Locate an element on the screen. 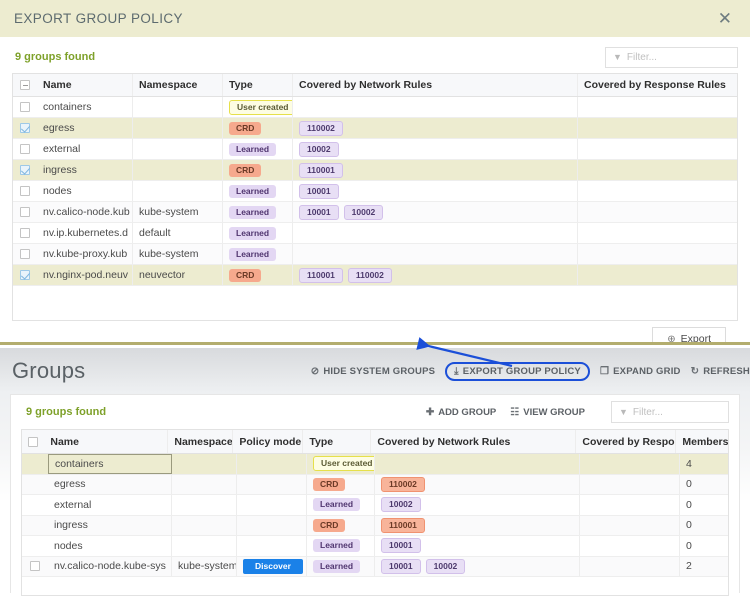 The width and height of the screenshot is (750, 597). action-hide-system-groups: ⊘ HIDE SYSTEM GROUPS is located at coordinates (373, 371).